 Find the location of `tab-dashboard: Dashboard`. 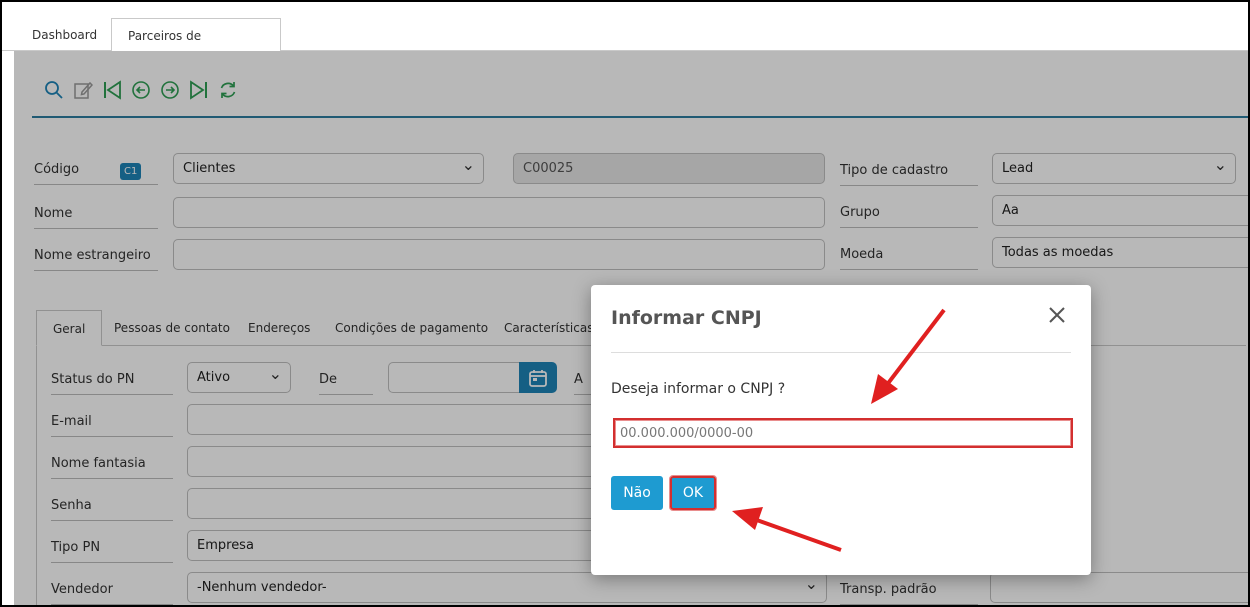

tab-dashboard: Dashboard is located at coordinates (64, 35).